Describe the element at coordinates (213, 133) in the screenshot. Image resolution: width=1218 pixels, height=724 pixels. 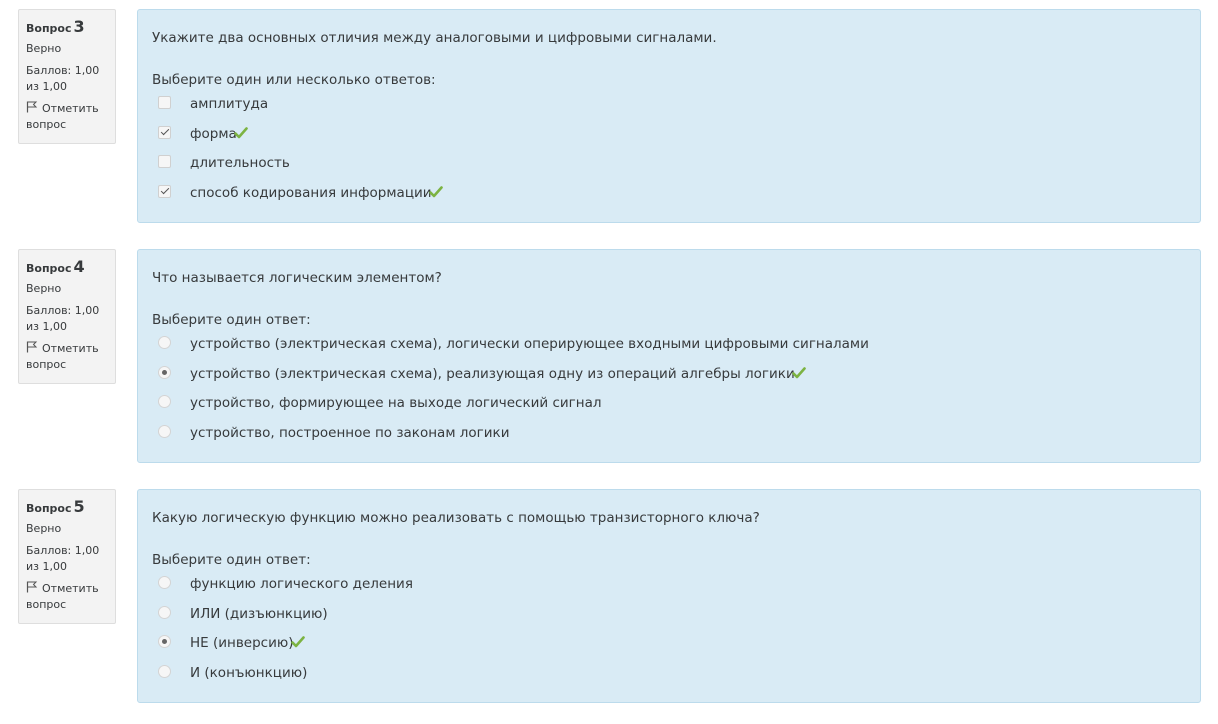
I see `answer-label: форма` at that location.